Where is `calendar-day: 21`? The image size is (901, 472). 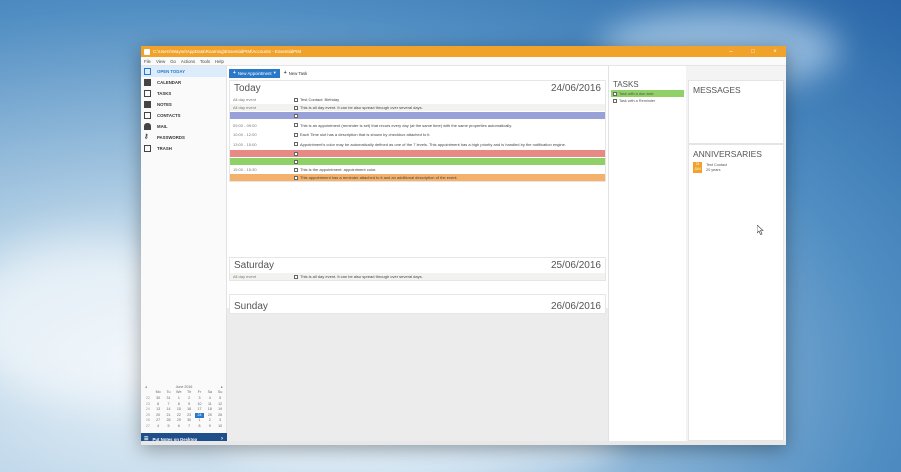 calendar-day: 21 is located at coordinates (169, 415).